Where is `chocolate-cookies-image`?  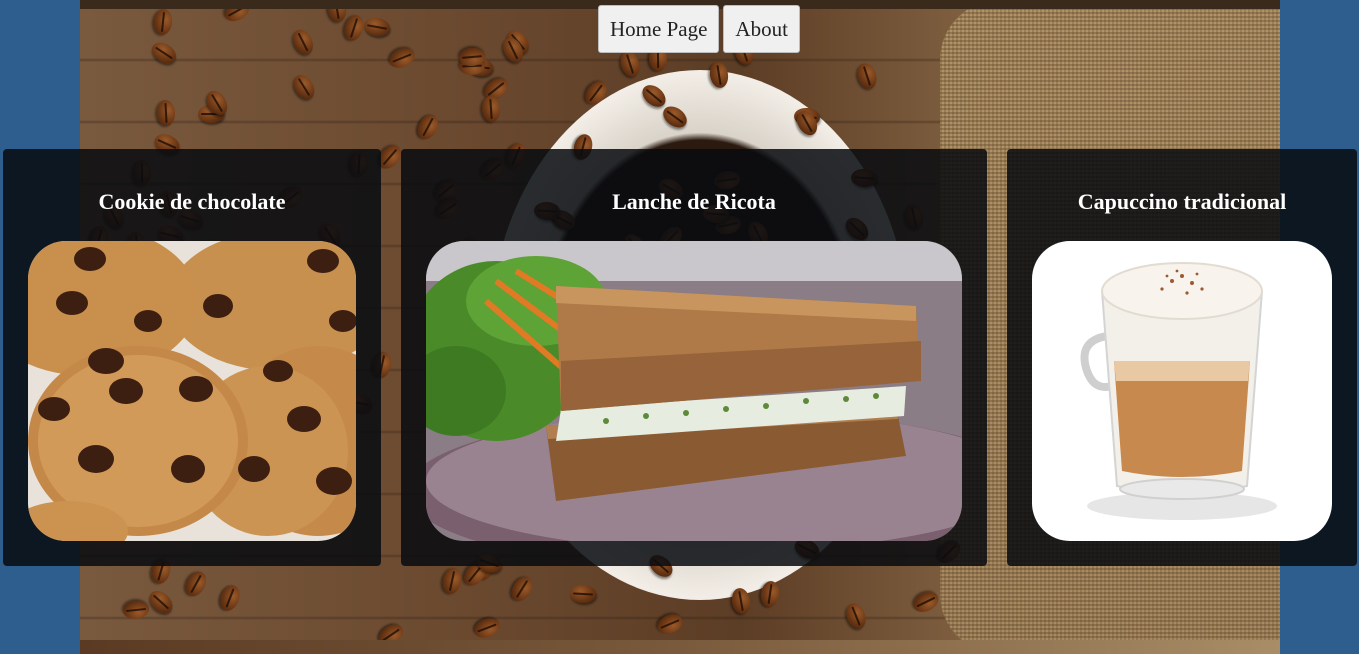
chocolate-cookies-image is located at coordinates (192, 391).